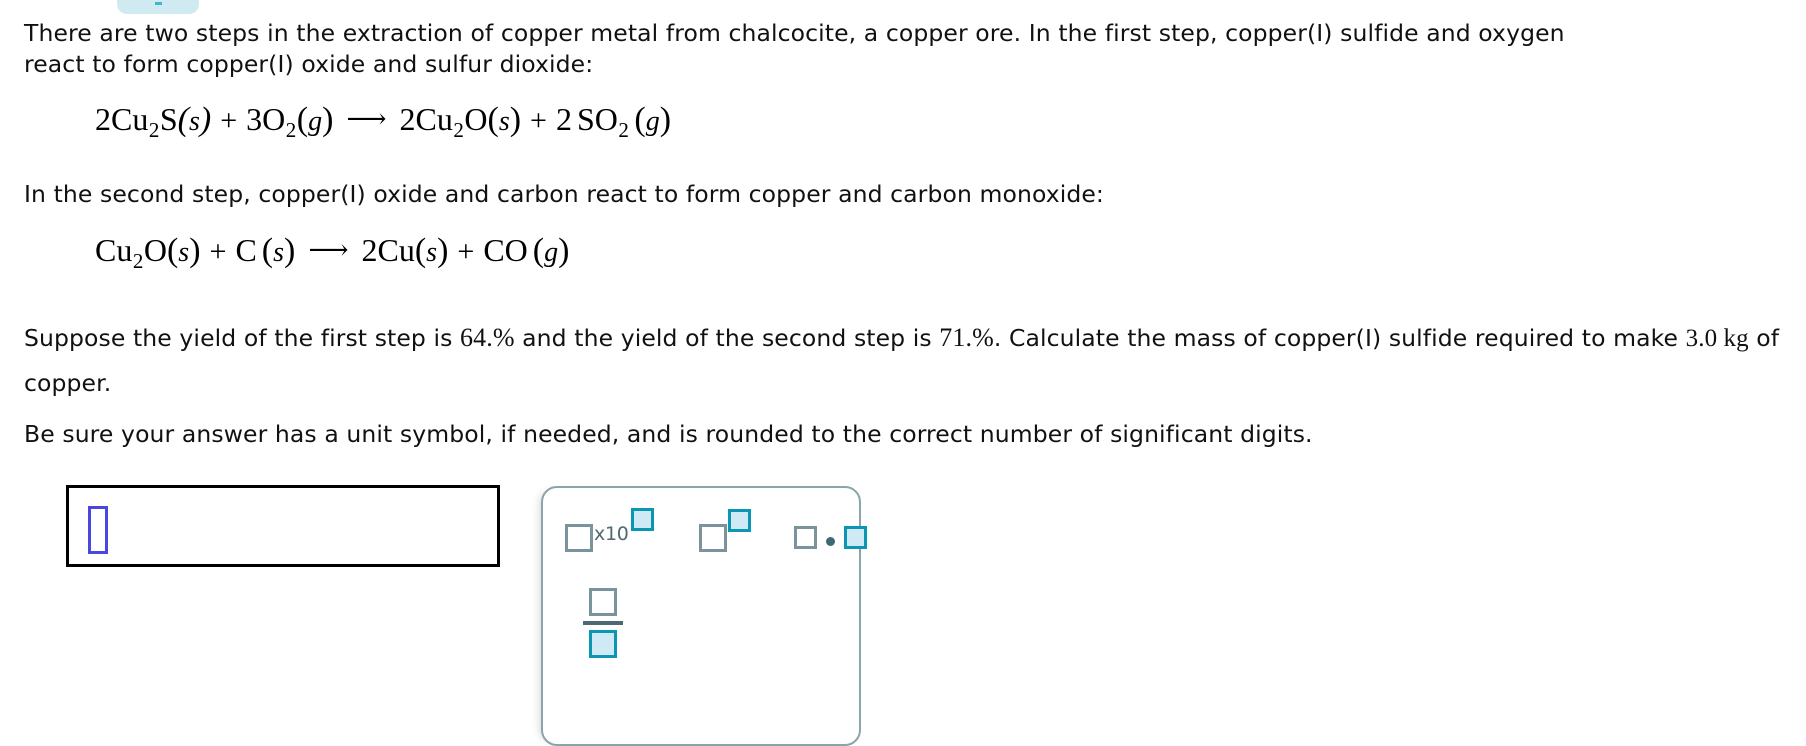 The width and height of the screenshot is (1806, 746). Describe the element at coordinates (966, 337) in the screenshot. I see `yield-second-value: 71.%` at that location.